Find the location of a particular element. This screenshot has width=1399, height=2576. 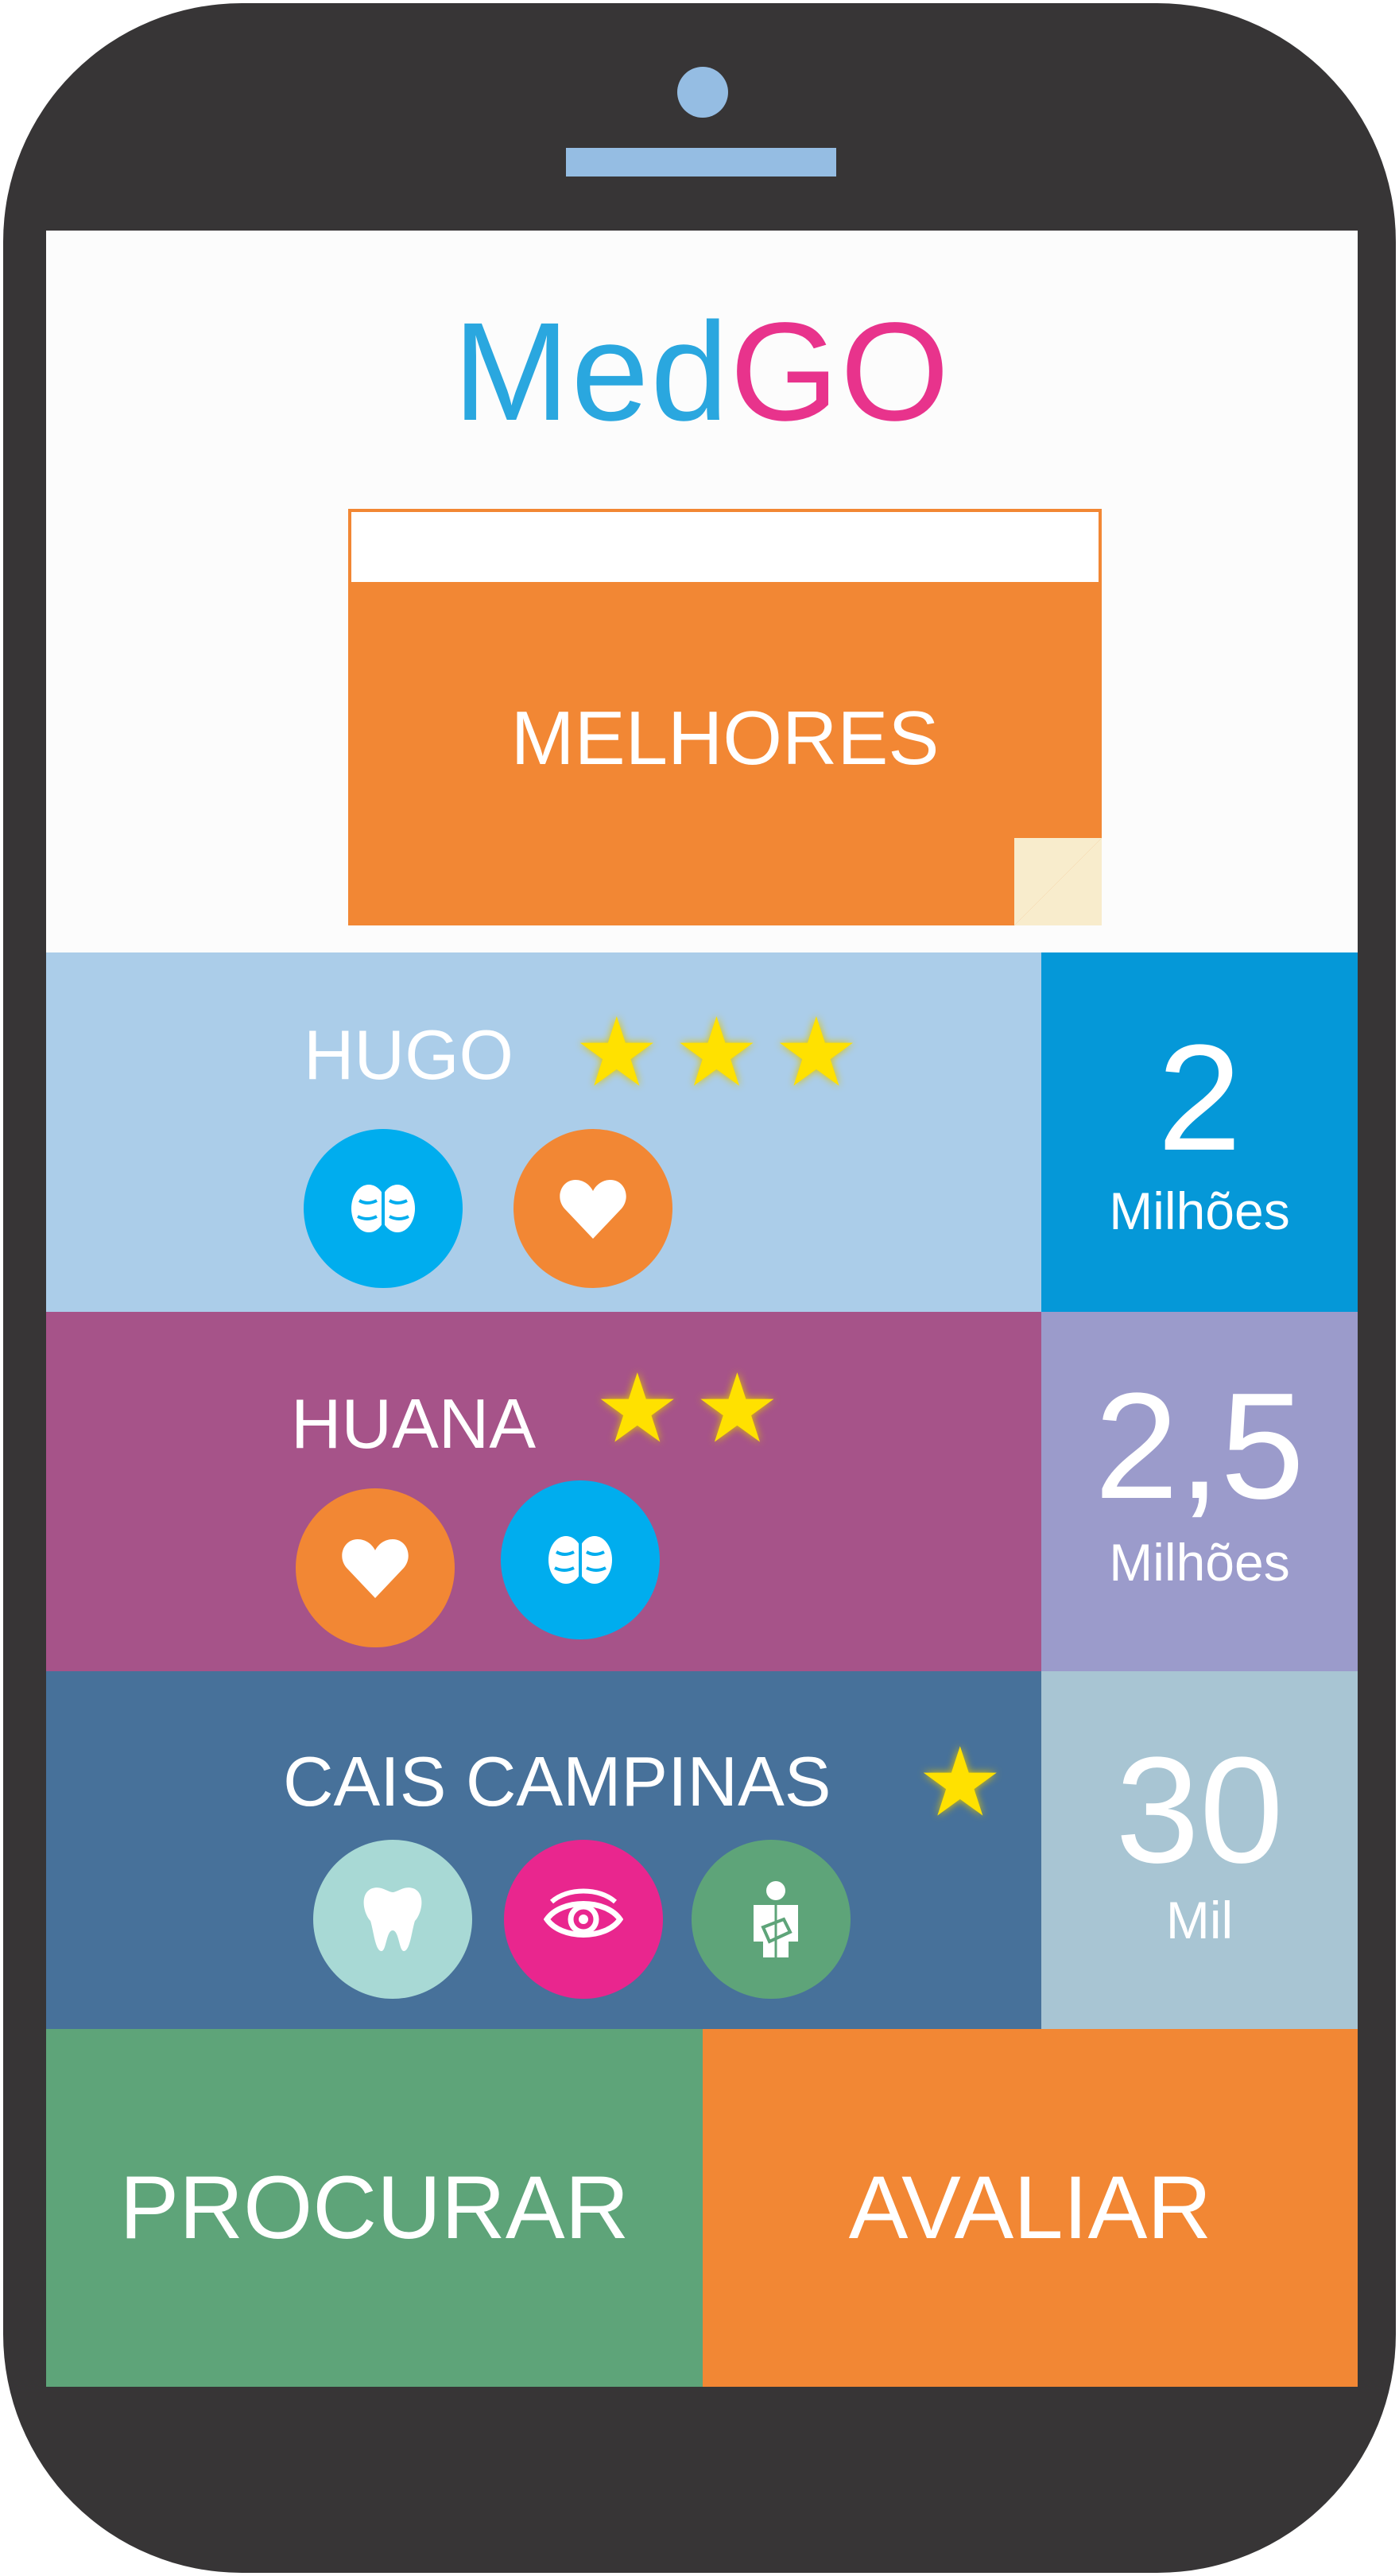

count-value: 30 is located at coordinates (1199, 1811).